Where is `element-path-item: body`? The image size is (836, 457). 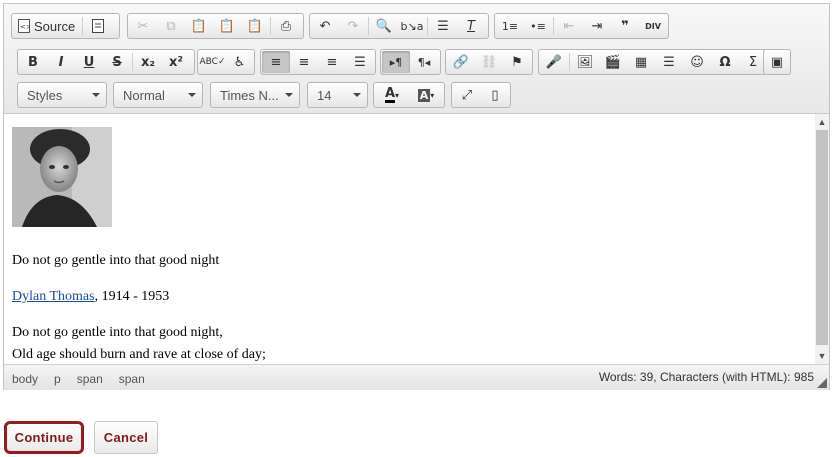
element-path-item: body is located at coordinates (25, 379).